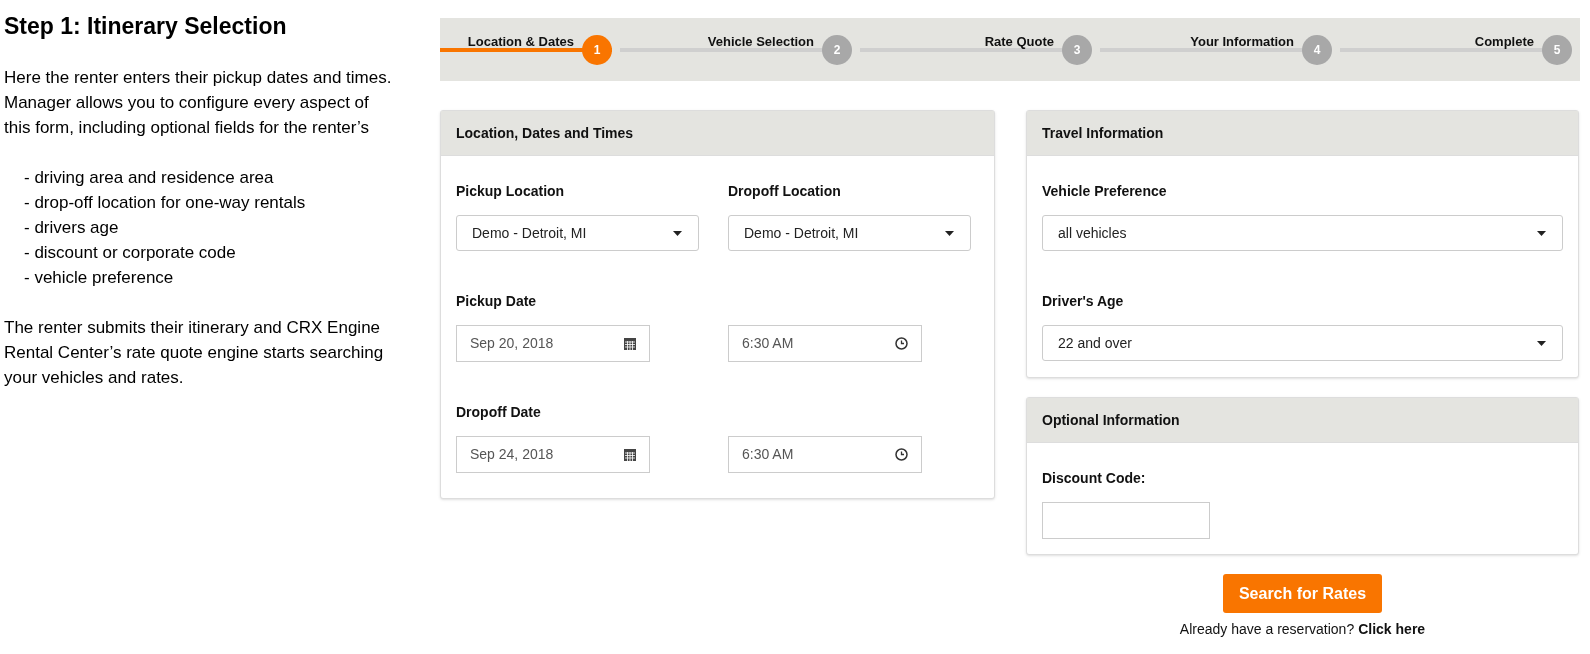 This screenshot has width=1590, height=654. What do you see at coordinates (1302, 343) in the screenshot?
I see `dropdown-field: 22 and over` at bounding box center [1302, 343].